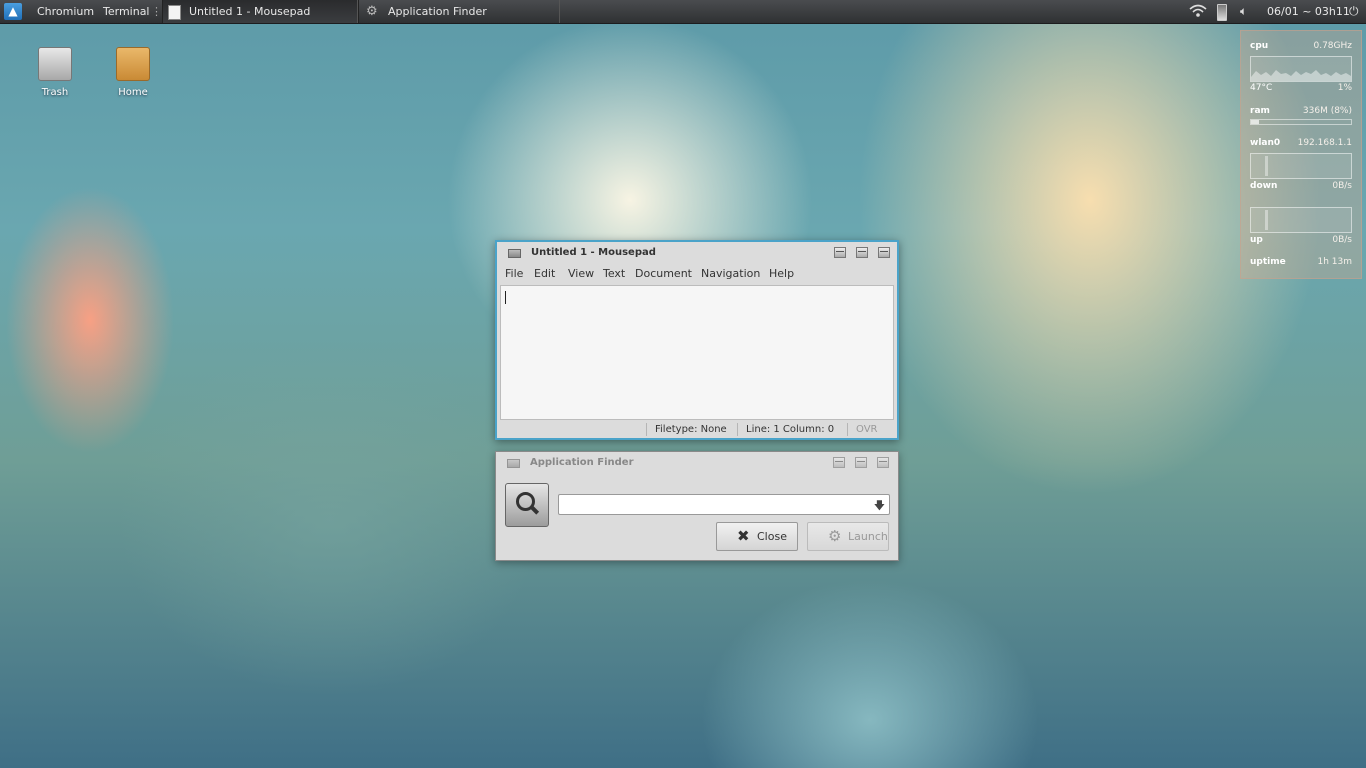 The width and height of the screenshot is (1366, 768). I want to click on menu-help: Help, so click(781, 274).